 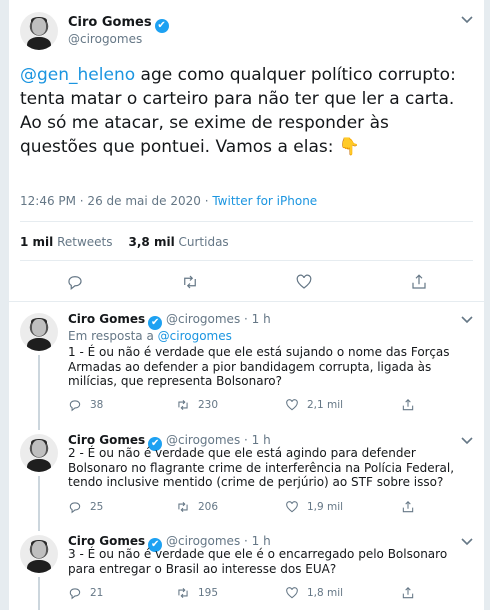 I want to click on tweet-stats: 1 mil Retweets 3,8 mil Curtidas, so click(x=124, y=242).